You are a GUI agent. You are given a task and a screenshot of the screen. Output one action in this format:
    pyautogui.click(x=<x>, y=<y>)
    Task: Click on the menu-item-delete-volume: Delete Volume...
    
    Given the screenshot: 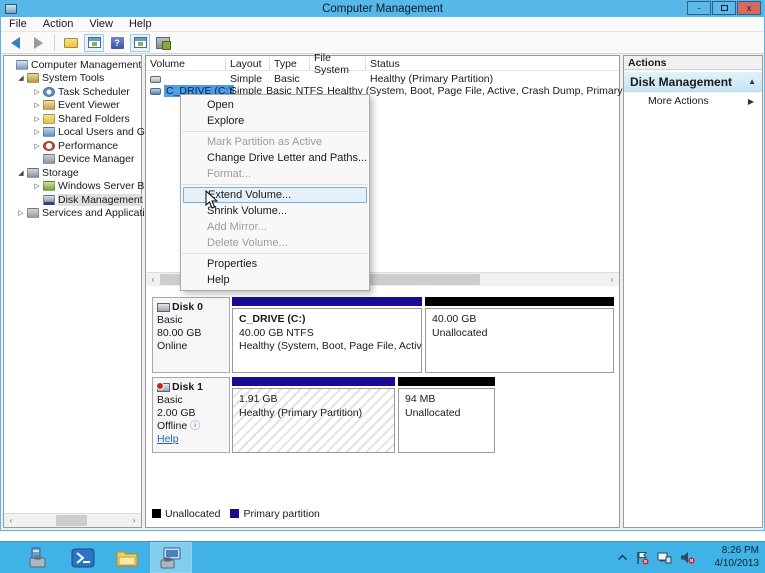 What is the action you would take?
    pyautogui.click(x=275, y=243)
    